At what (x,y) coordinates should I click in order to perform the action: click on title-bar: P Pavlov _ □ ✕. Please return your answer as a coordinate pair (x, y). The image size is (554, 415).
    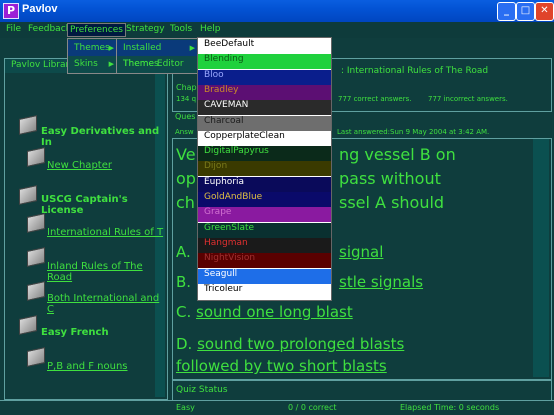
    Looking at the image, I should click on (277, 11).